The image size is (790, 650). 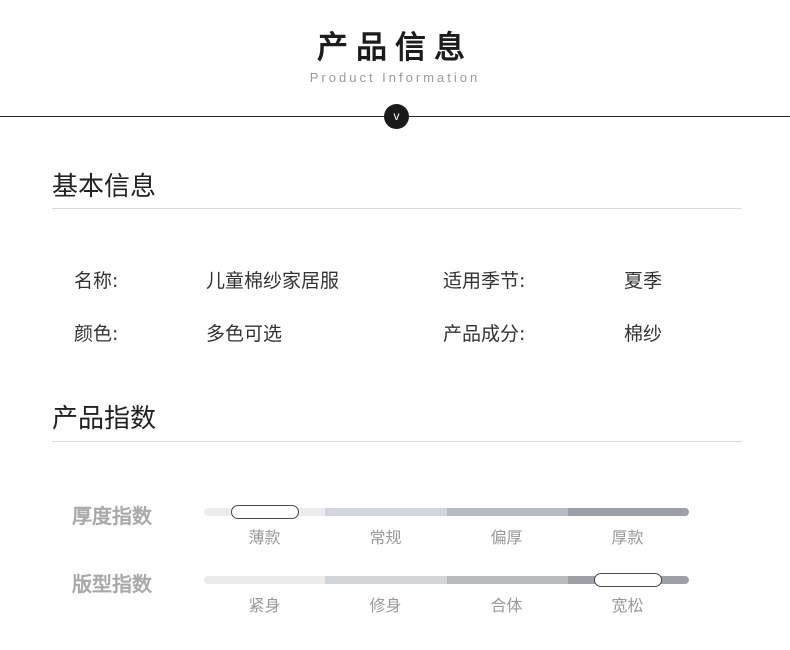 I want to click on field-label-color: 颜色:, so click(x=96, y=334).